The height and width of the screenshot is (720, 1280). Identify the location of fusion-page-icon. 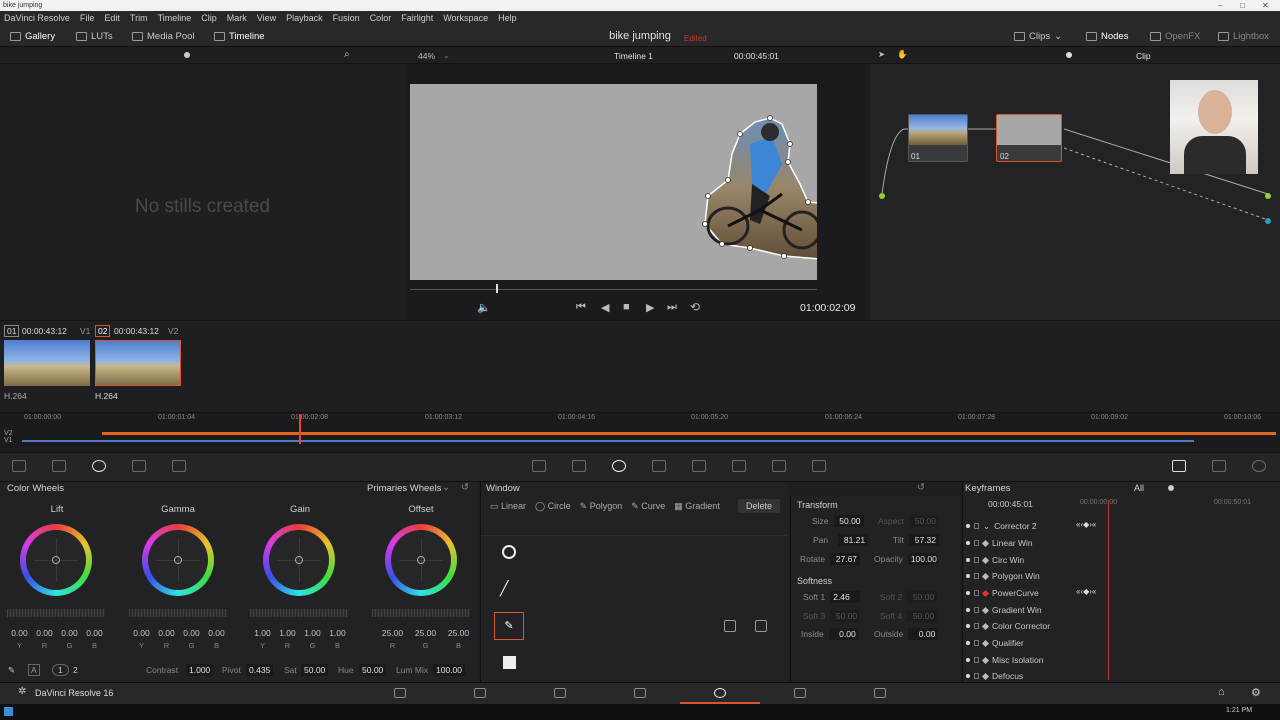
(640, 693).